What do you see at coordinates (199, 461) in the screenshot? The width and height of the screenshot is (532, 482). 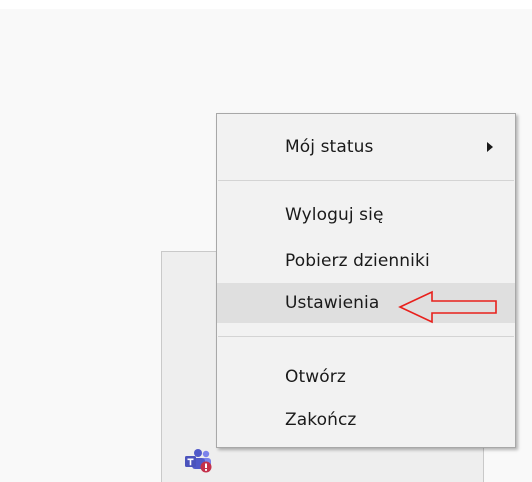 I see `teams-icon` at bounding box center [199, 461].